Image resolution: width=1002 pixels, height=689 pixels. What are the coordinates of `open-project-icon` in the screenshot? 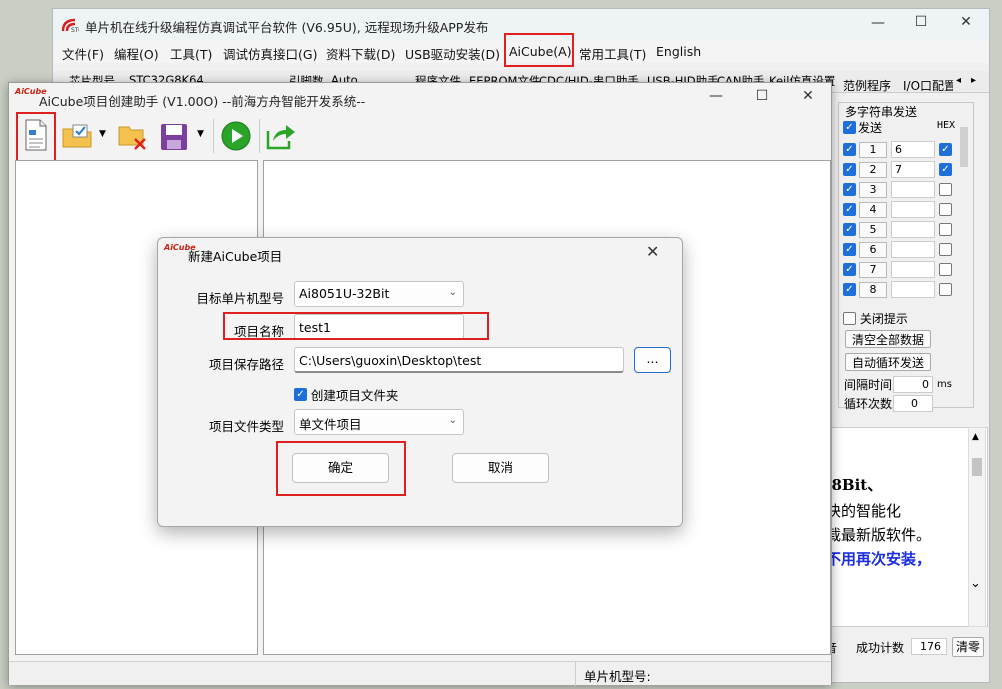 It's located at (78, 136).